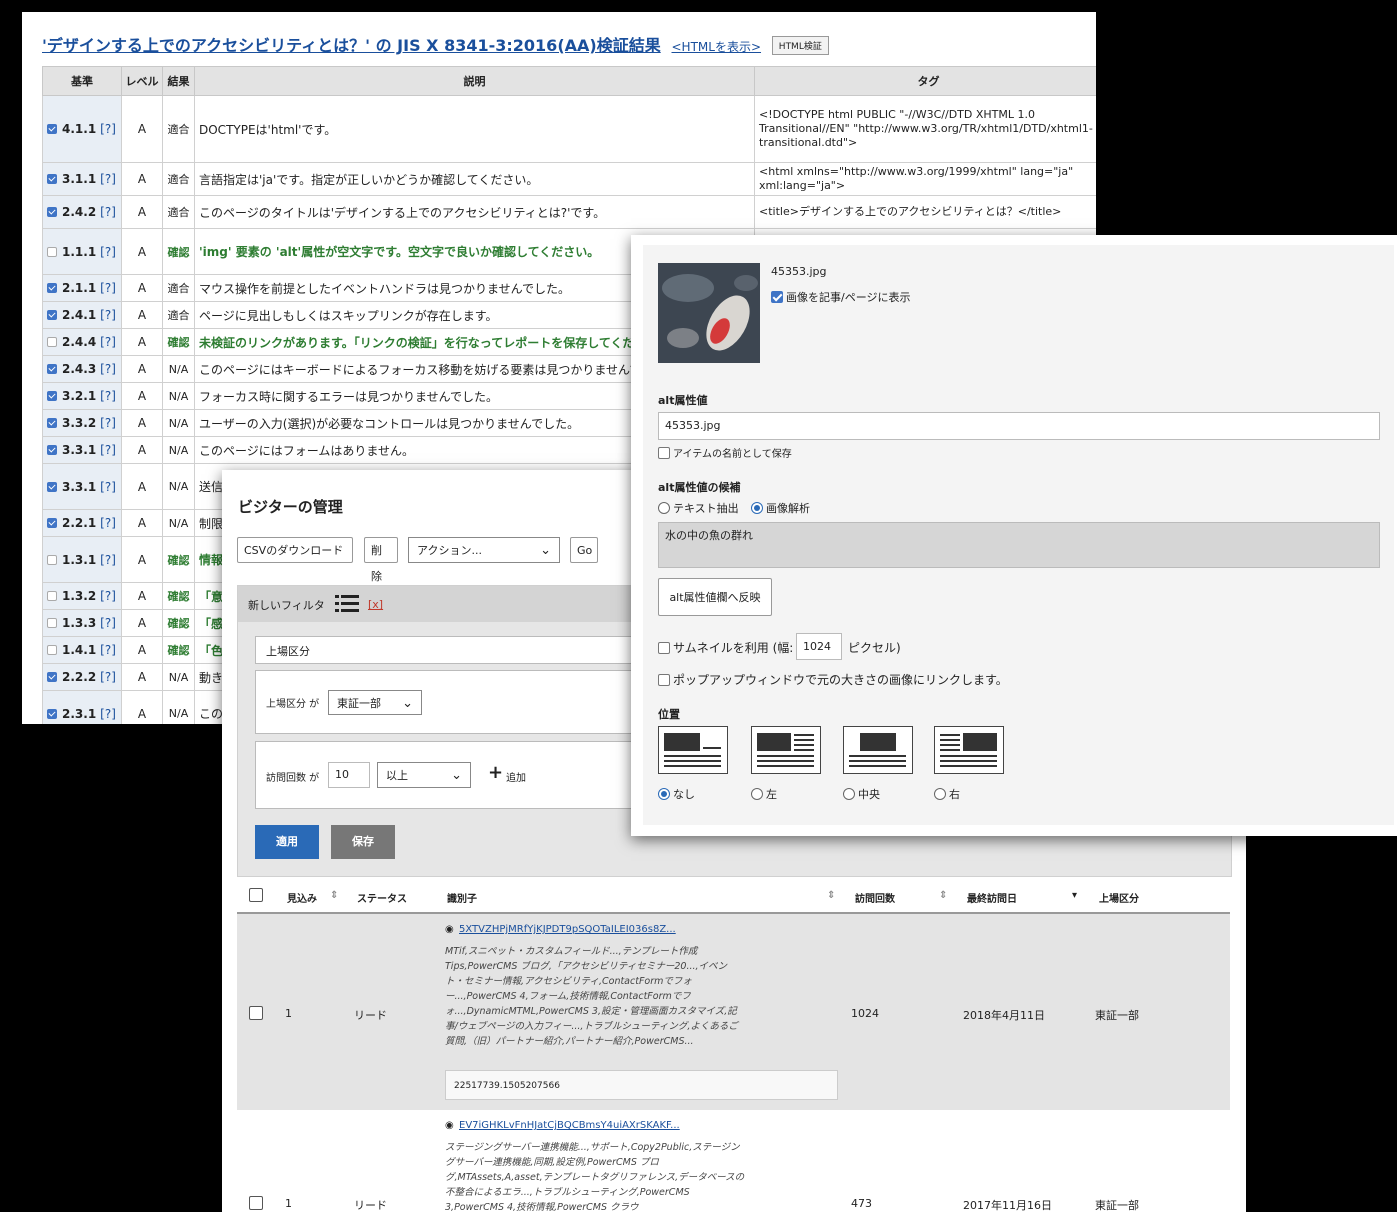 Image resolution: width=1397 pixels, height=1212 pixels. I want to click on csv-download-button: CSVのダウンロード, so click(295, 550).